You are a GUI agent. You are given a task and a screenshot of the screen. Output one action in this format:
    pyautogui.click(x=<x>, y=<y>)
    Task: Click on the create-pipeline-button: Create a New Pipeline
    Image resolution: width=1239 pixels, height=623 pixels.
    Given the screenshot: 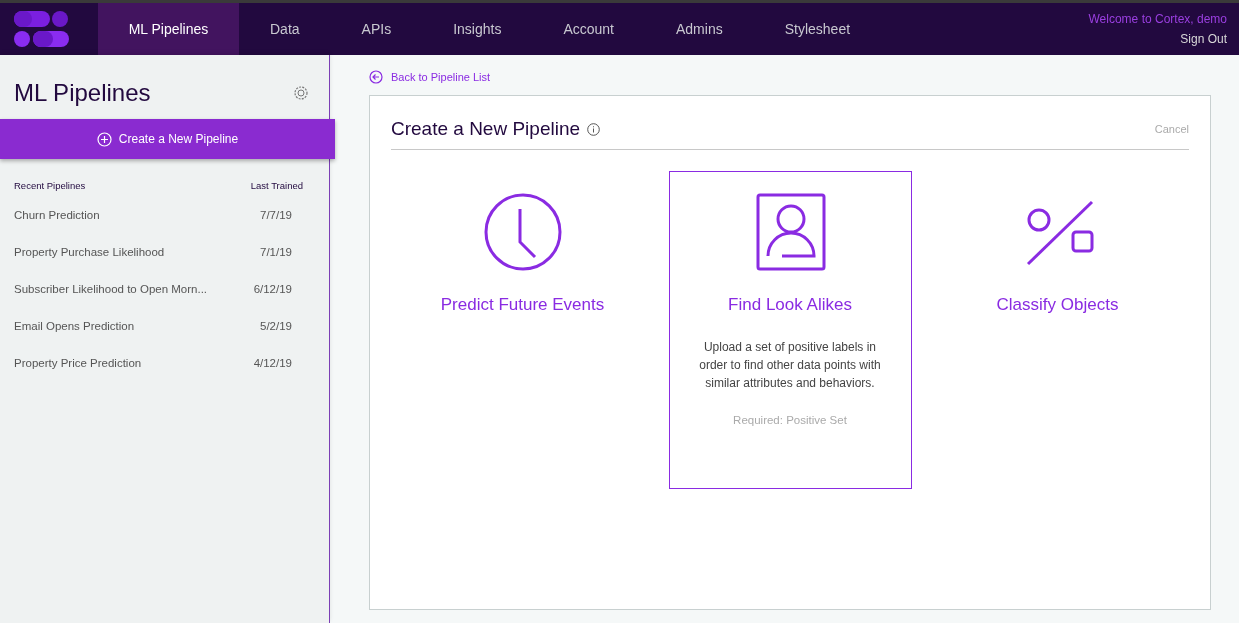 What is the action you would take?
    pyautogui.click(x=167, y=139)
    